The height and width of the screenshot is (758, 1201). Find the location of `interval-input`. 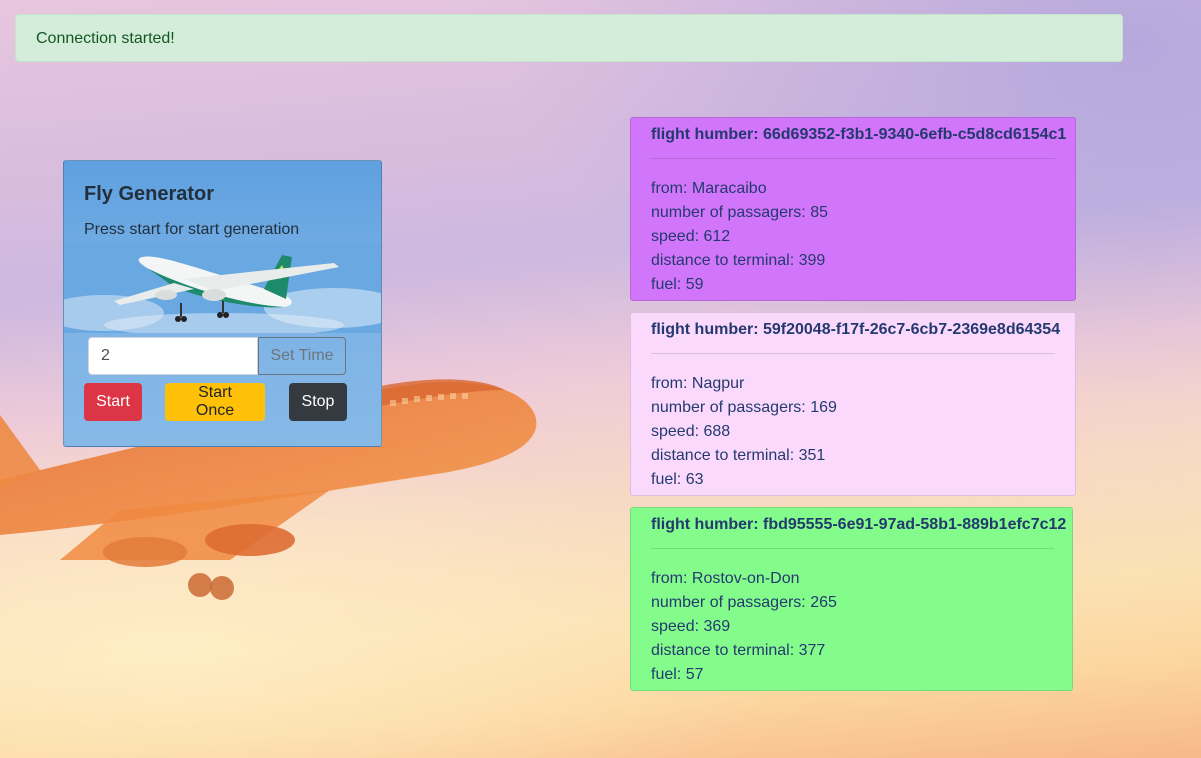

interval-input is located at coordinates (173, 356).